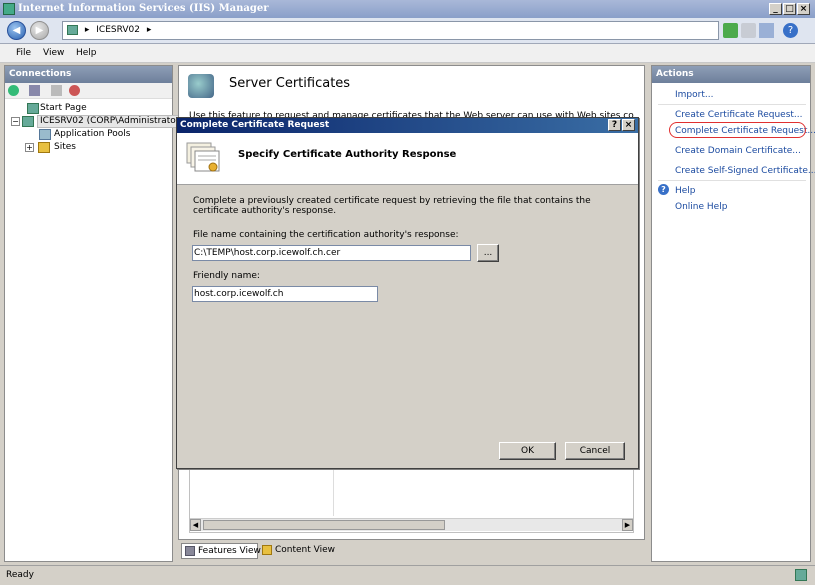 This screenshot has width=815, height=585. What do you see at coordinates (628, 125) in the screenshot?
I see `dialog-close-button: ×` at bounding box center [628, 125].